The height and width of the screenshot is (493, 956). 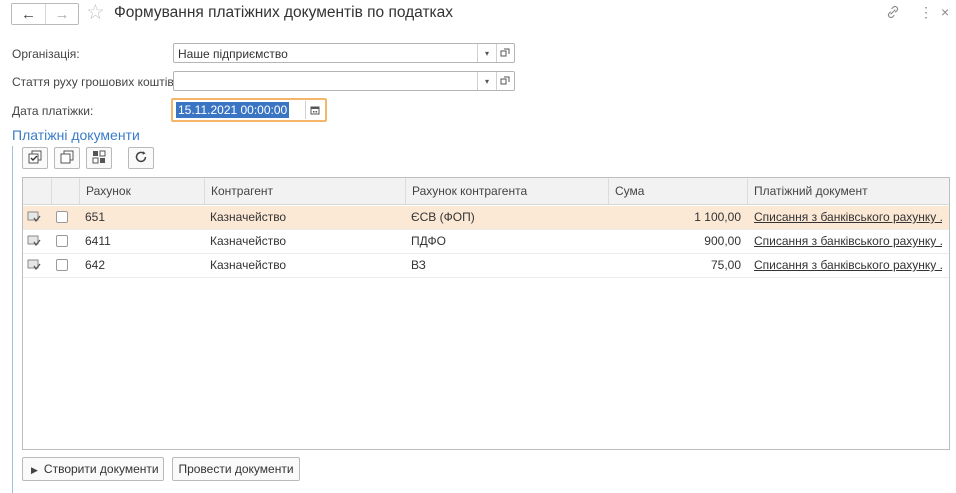 What do you see at coordinates (233, 54) in the screenshot?
I see `organization-value: Наше підприємство` at bounding box center [233, 54].